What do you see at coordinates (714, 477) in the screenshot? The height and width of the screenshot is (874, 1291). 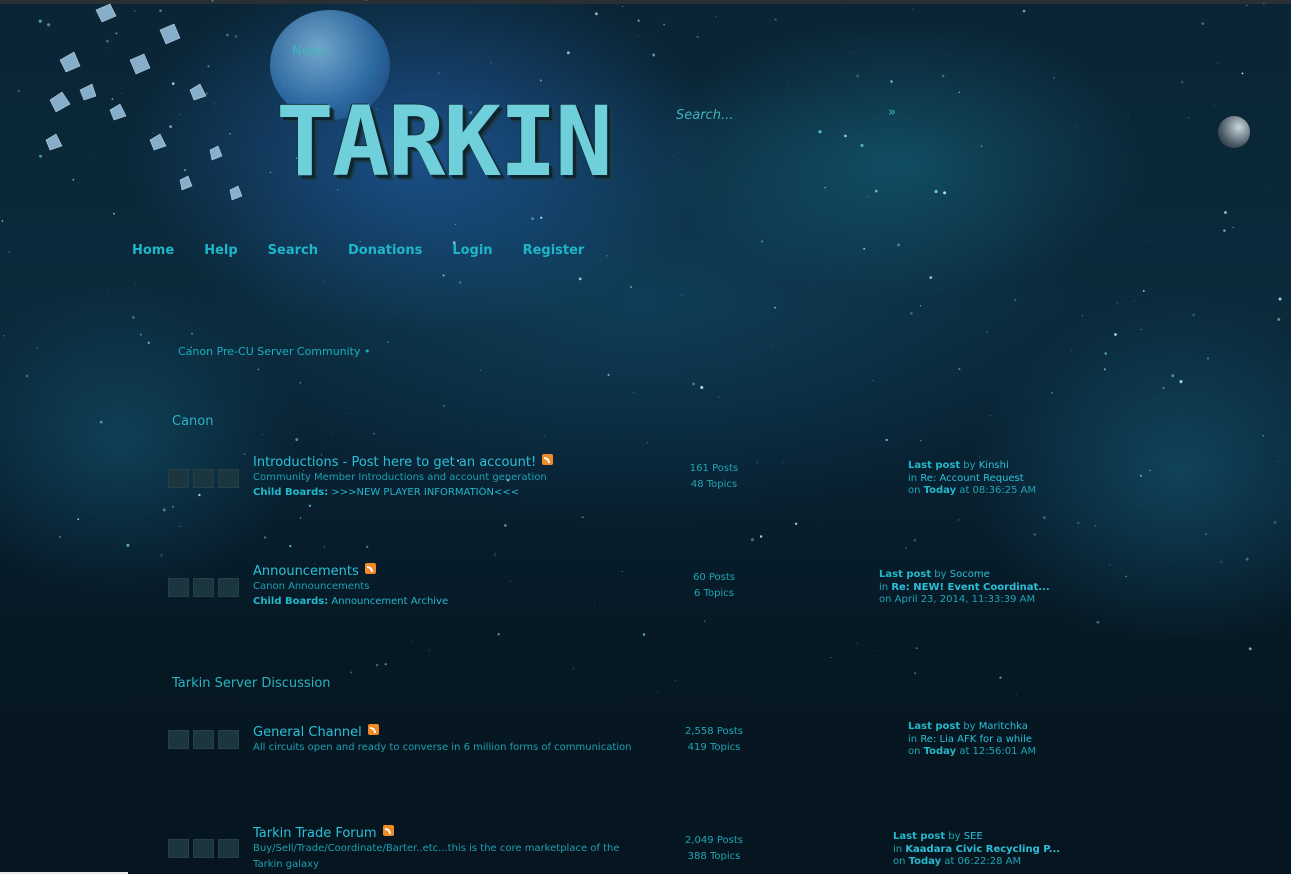 I see `board-stats: 161 Posts 48 Topics` at bounding box center [714, 477].